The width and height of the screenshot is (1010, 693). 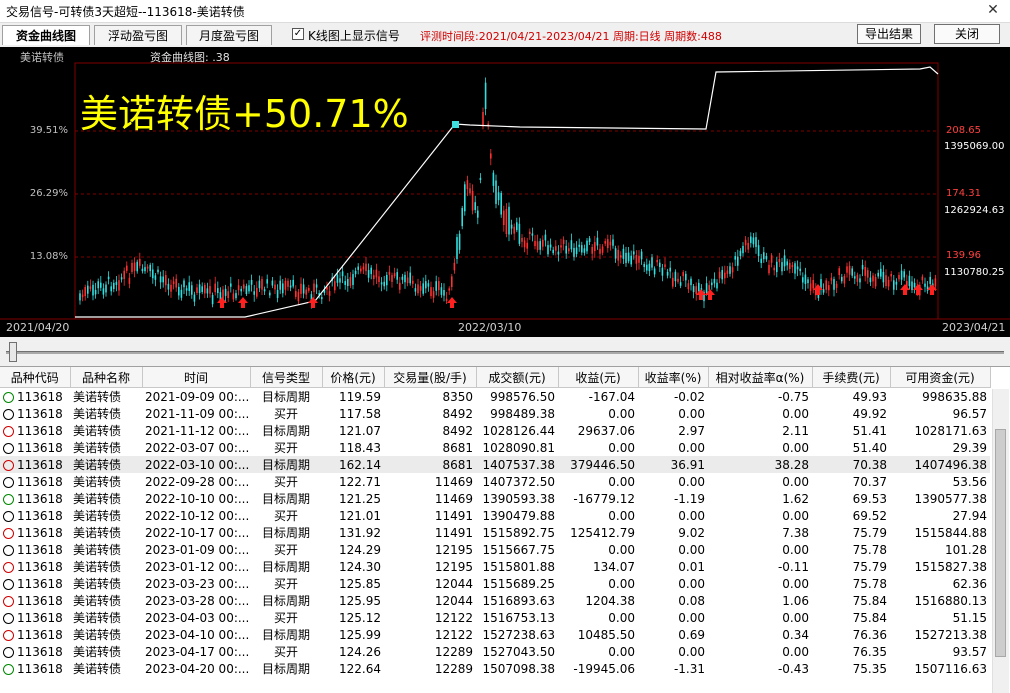 I want to click on cell-amount: 1390593.38, so click(x=518, y=498).